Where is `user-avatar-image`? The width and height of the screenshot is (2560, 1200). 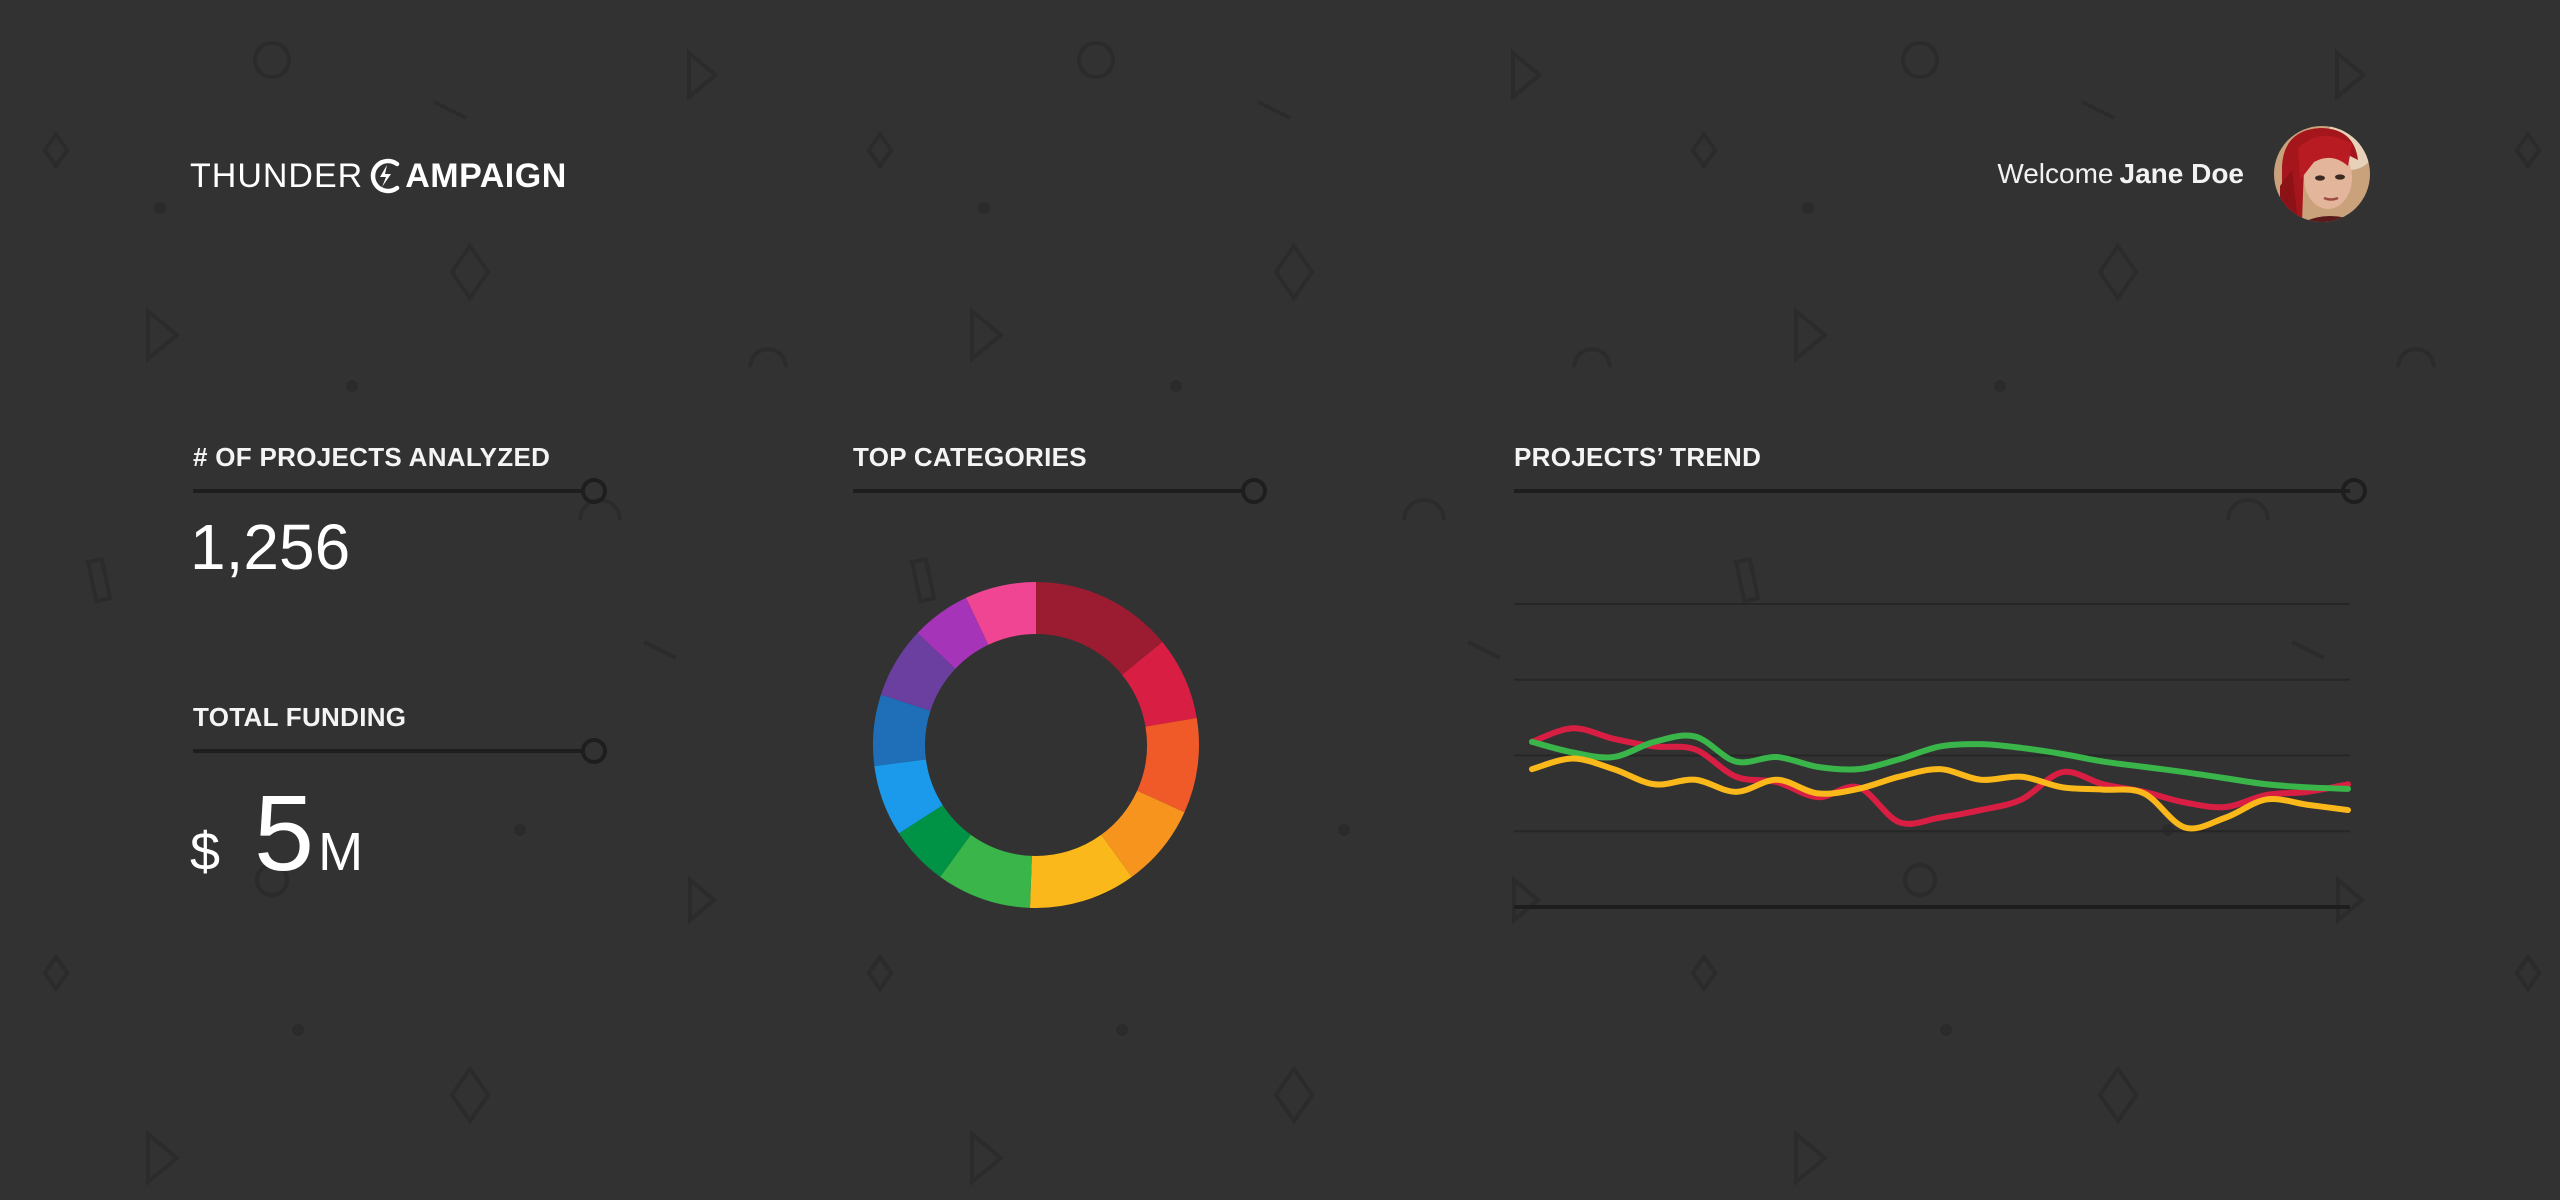 user-avatar-image is located at coordinates (2322, 174).